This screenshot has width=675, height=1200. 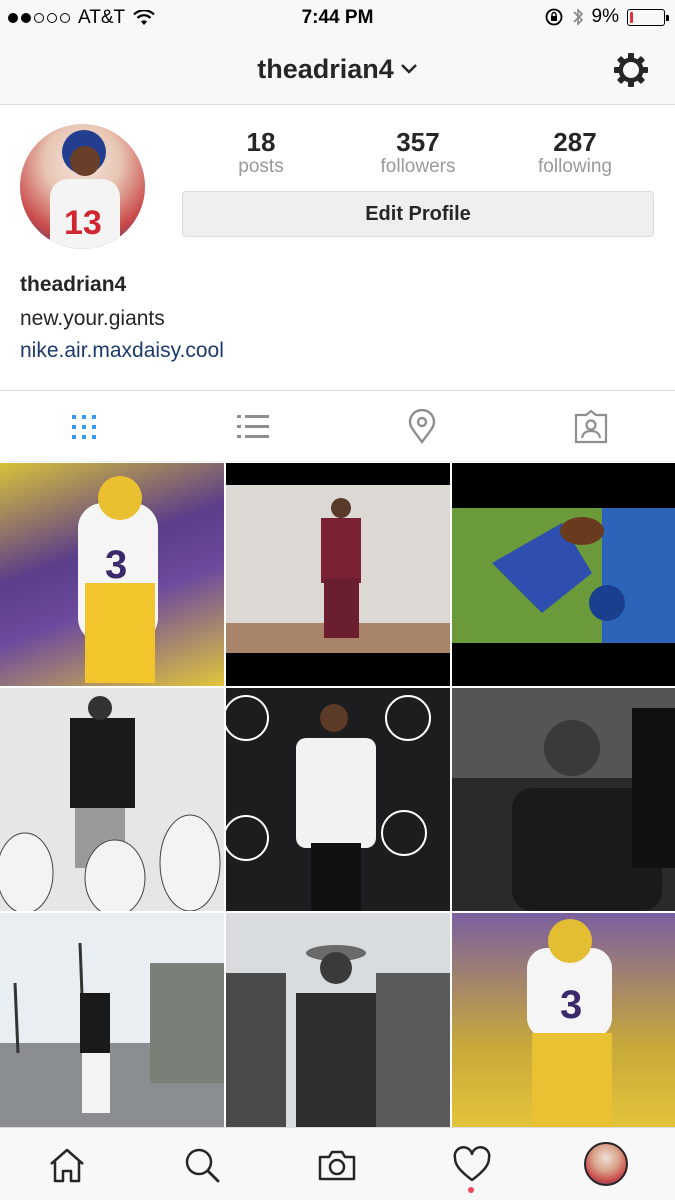 I want to click on battery-level, so click(x=631, y=17).